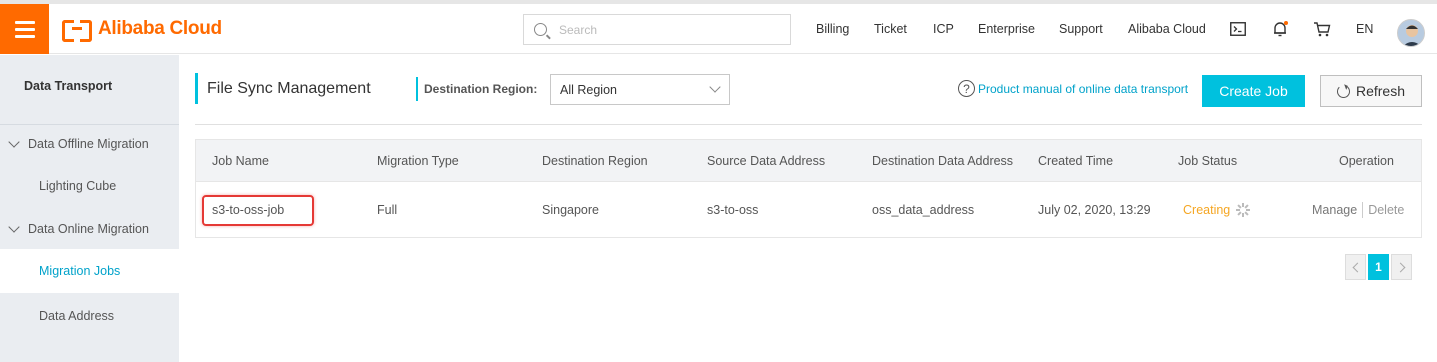 The image size is (1437, 362). What do you see at coordinates (923, 209) in the screenshot?
I see `cell-destination-address: oss_data_address` at bounding box center [923, 209].